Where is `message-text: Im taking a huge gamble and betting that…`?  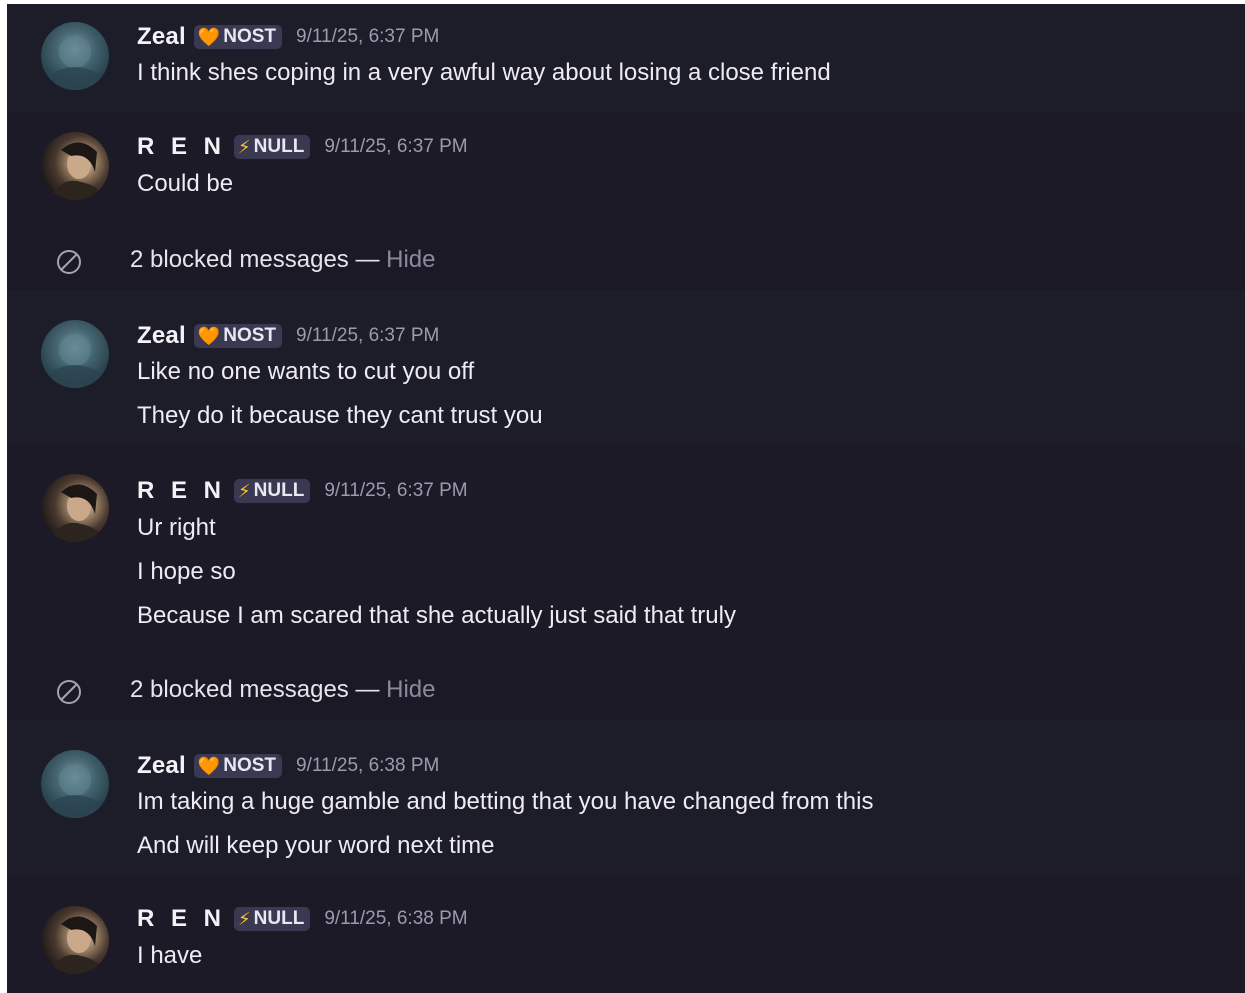 message-text: Im taking a huge gamble and betting that… is located at coordinates (505, 801).